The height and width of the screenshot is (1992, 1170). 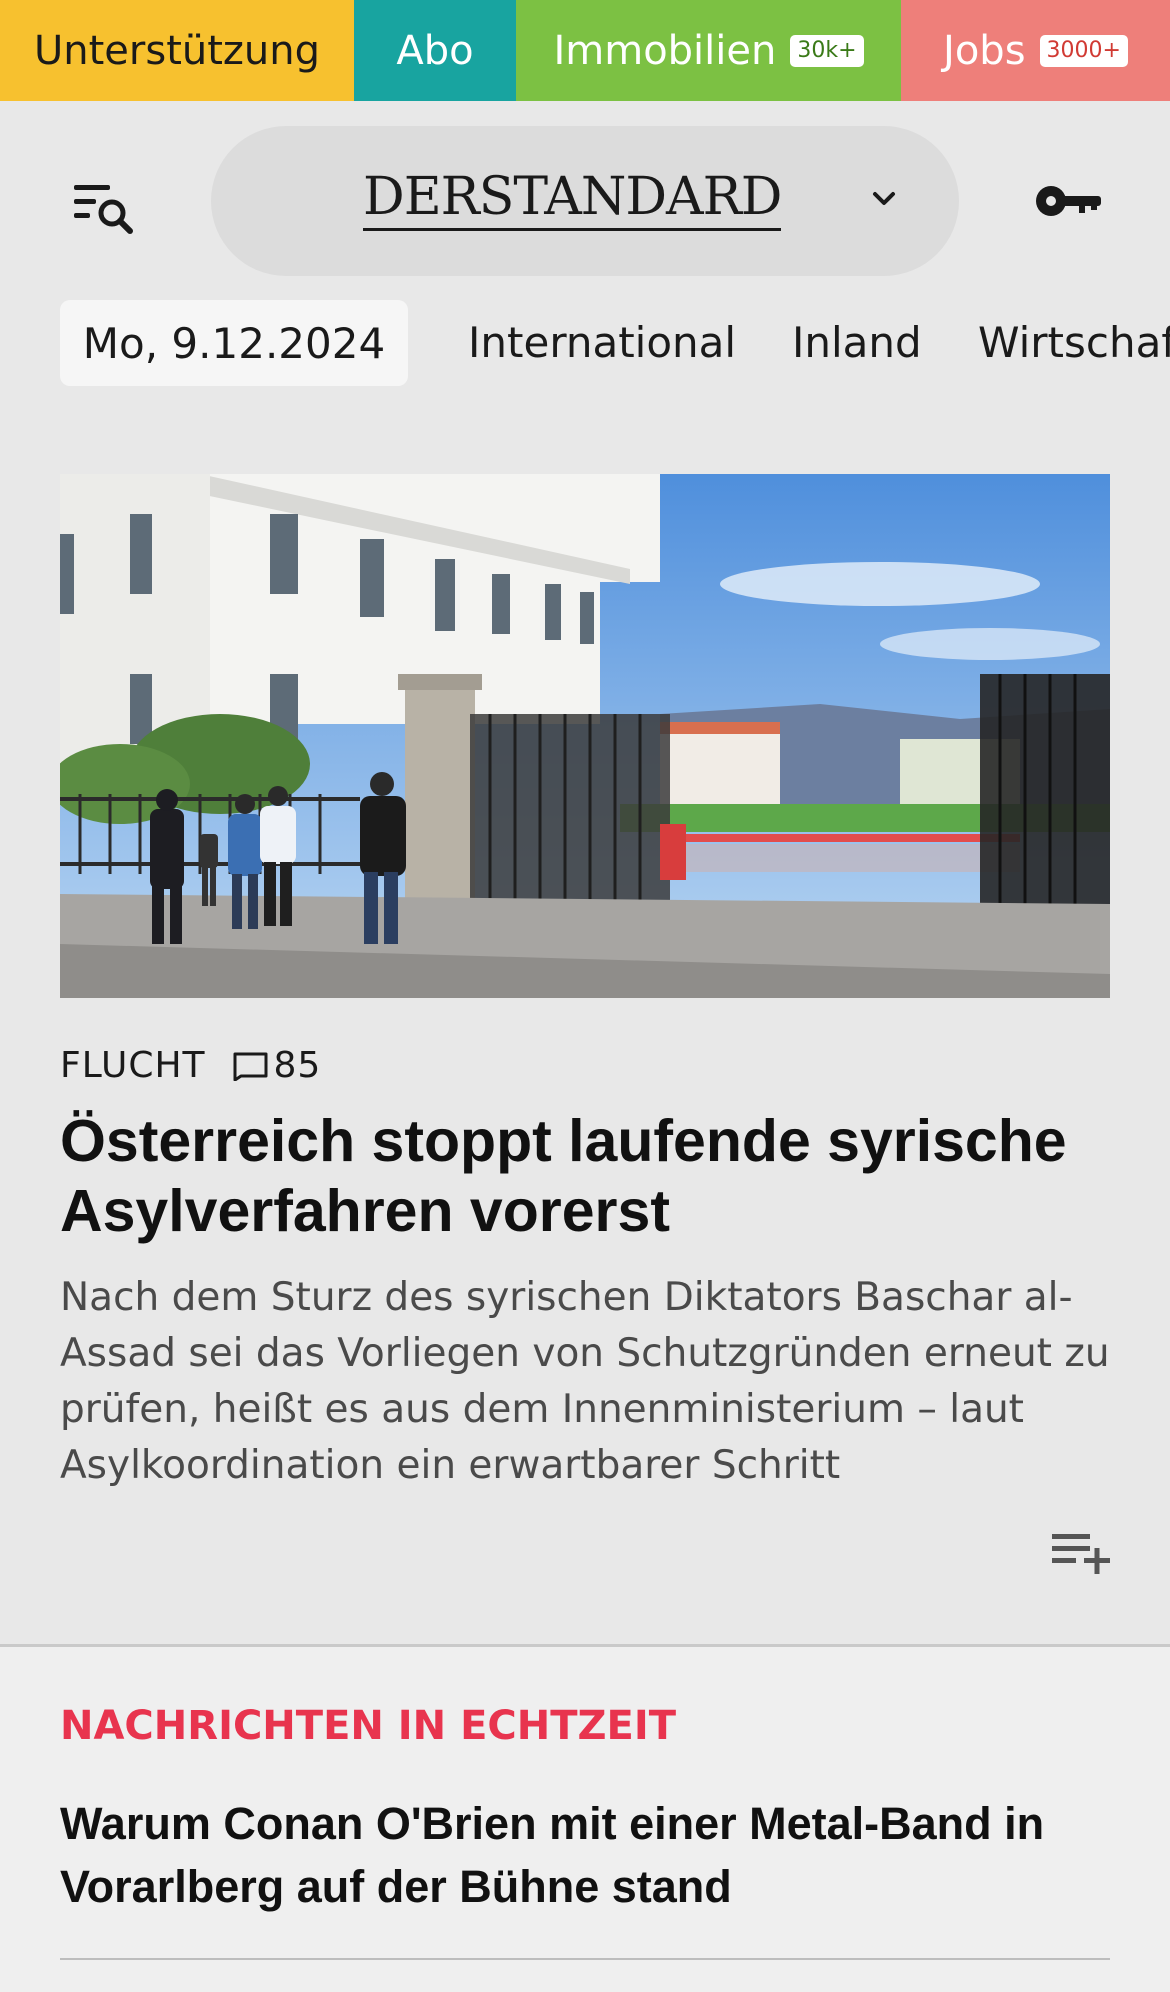 I want to click on site-logo: DERSTANDARD, so click(x=572, y=198).